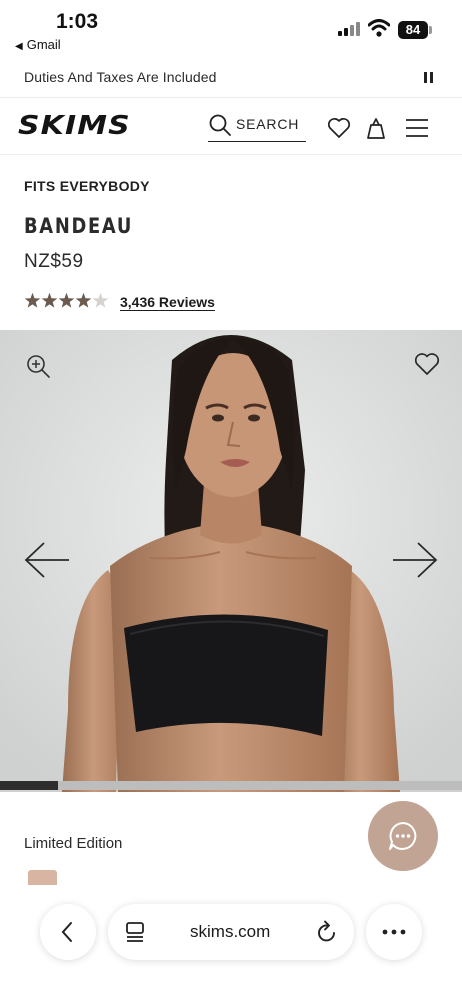  What do you see at coordinates (42, 877) in the screenshot?
I see `color-swatch` at bounding box center [42, 877].